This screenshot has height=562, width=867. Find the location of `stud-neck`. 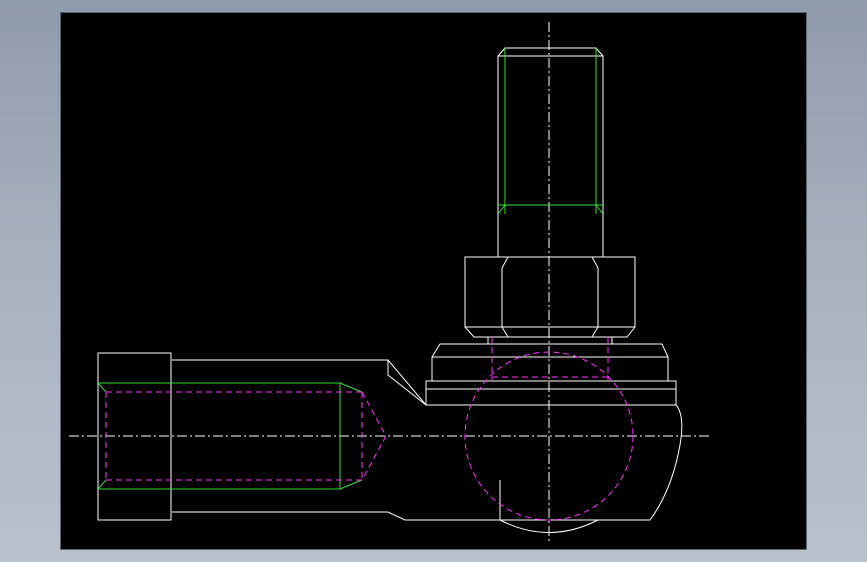

stud-neck is located at coordinates (550, 340).